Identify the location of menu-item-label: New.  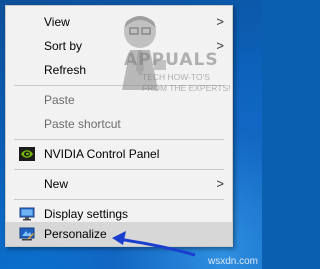
(56, 184).